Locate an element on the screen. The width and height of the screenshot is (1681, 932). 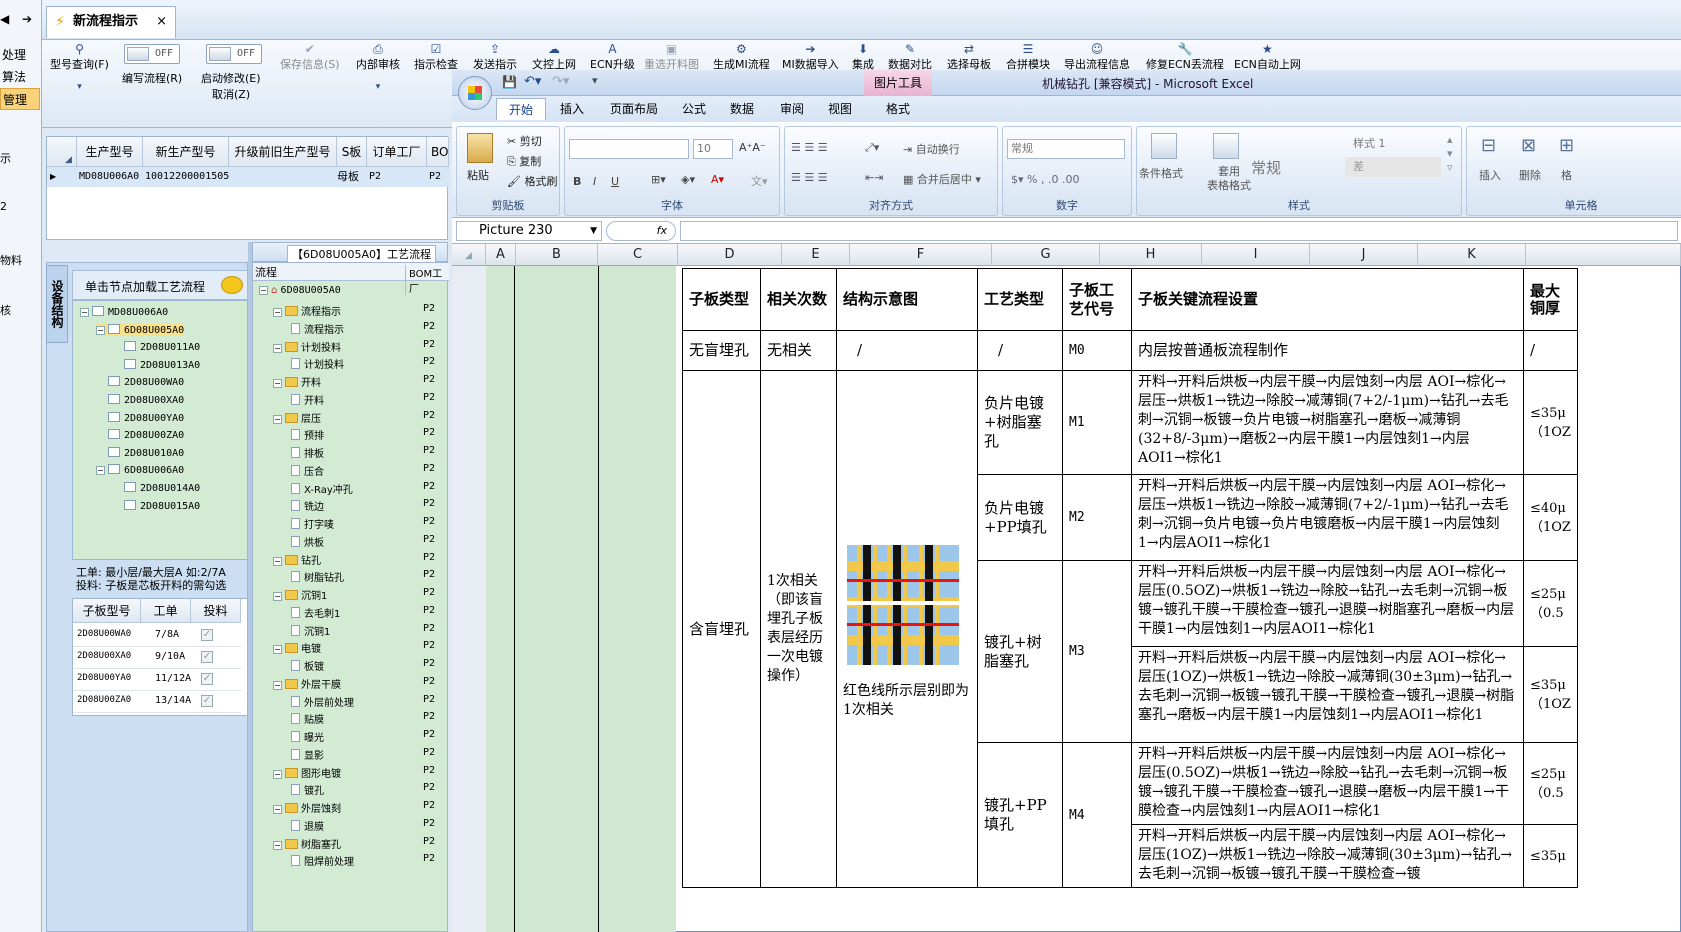
nav-item-2: 管理 is located at coordinates (20, 99).